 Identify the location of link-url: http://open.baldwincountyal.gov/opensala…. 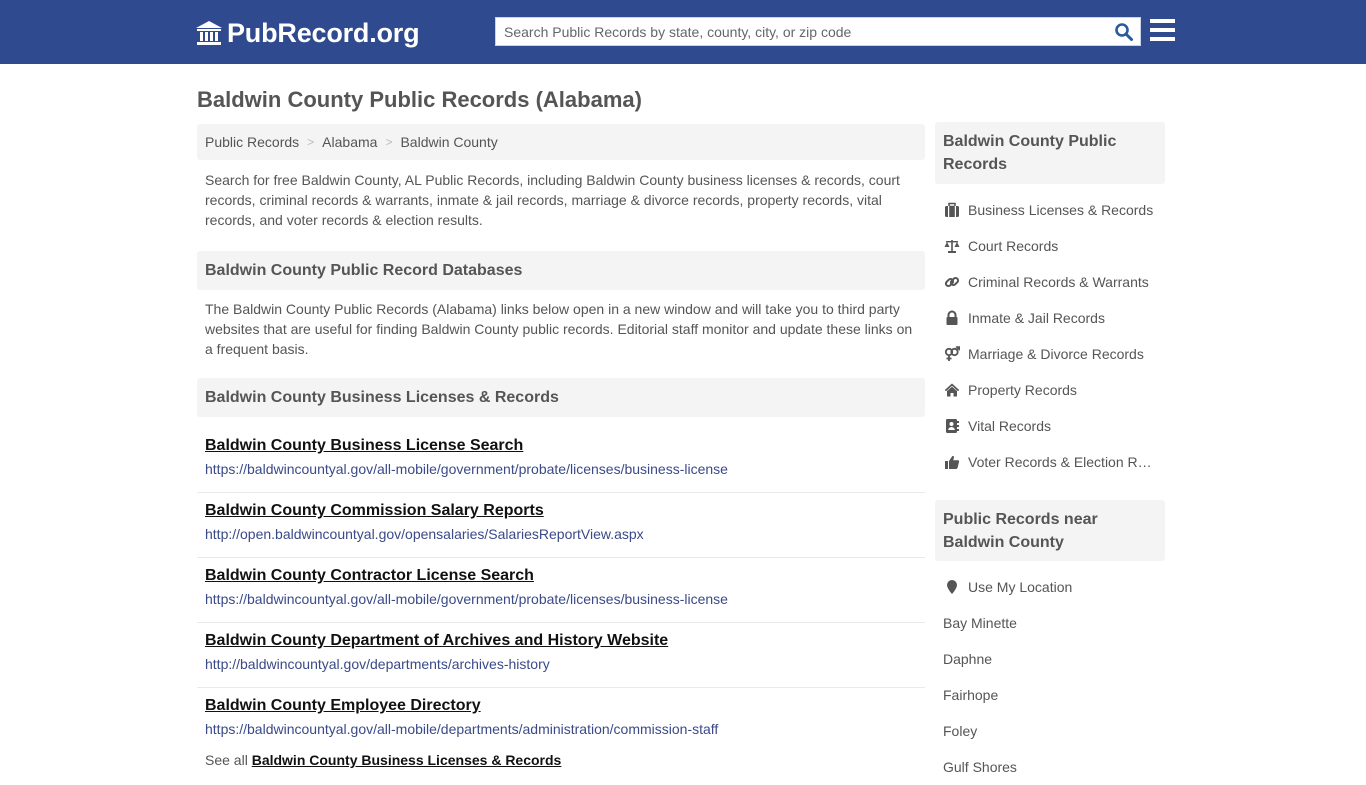
(561, 534).